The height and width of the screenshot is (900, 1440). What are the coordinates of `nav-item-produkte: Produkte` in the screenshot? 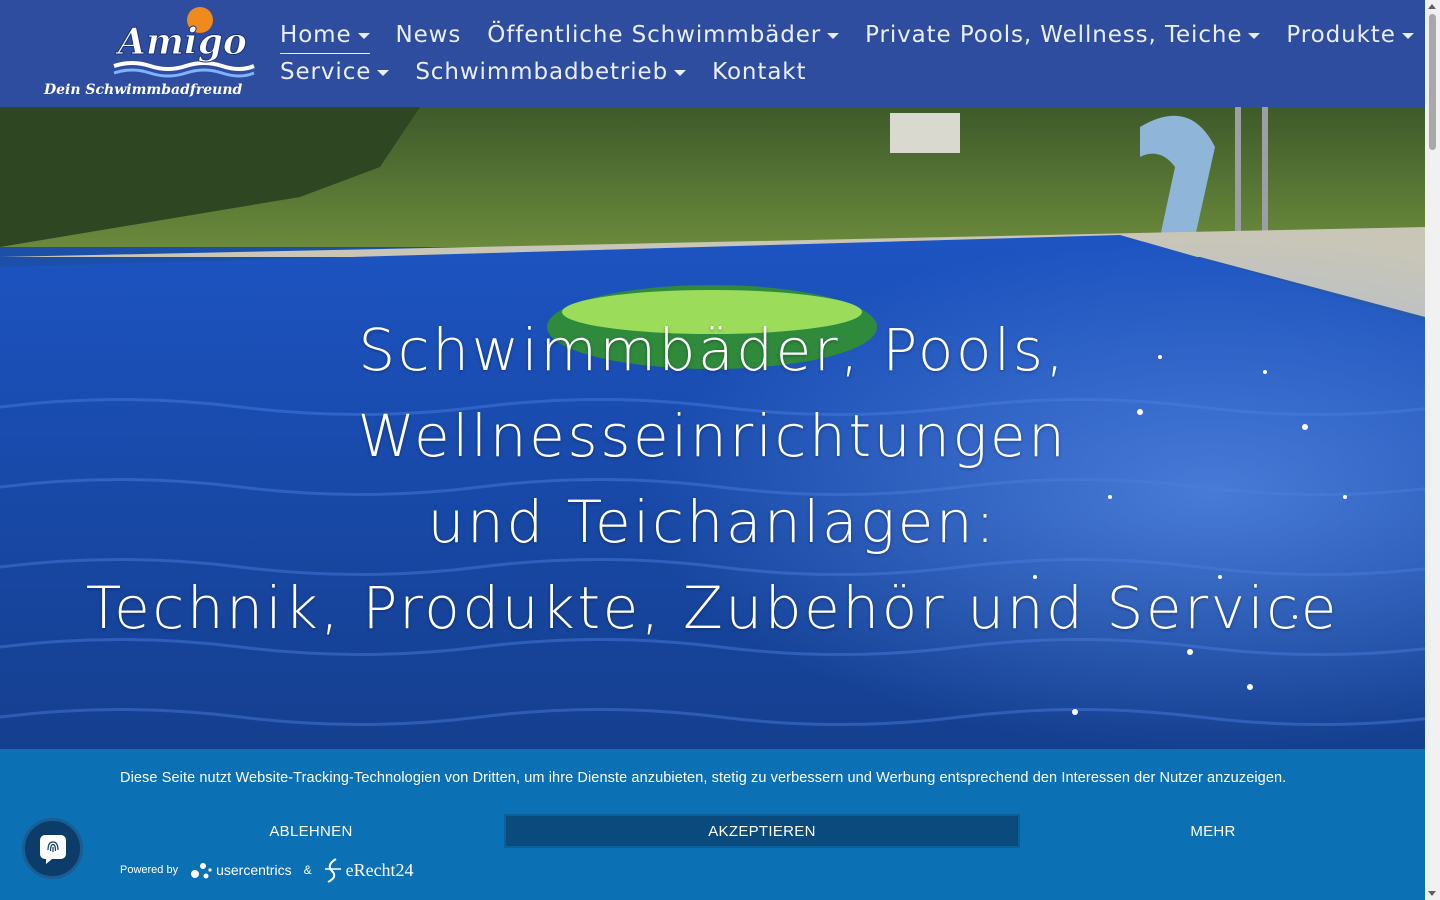 It's located at (1350, 34).